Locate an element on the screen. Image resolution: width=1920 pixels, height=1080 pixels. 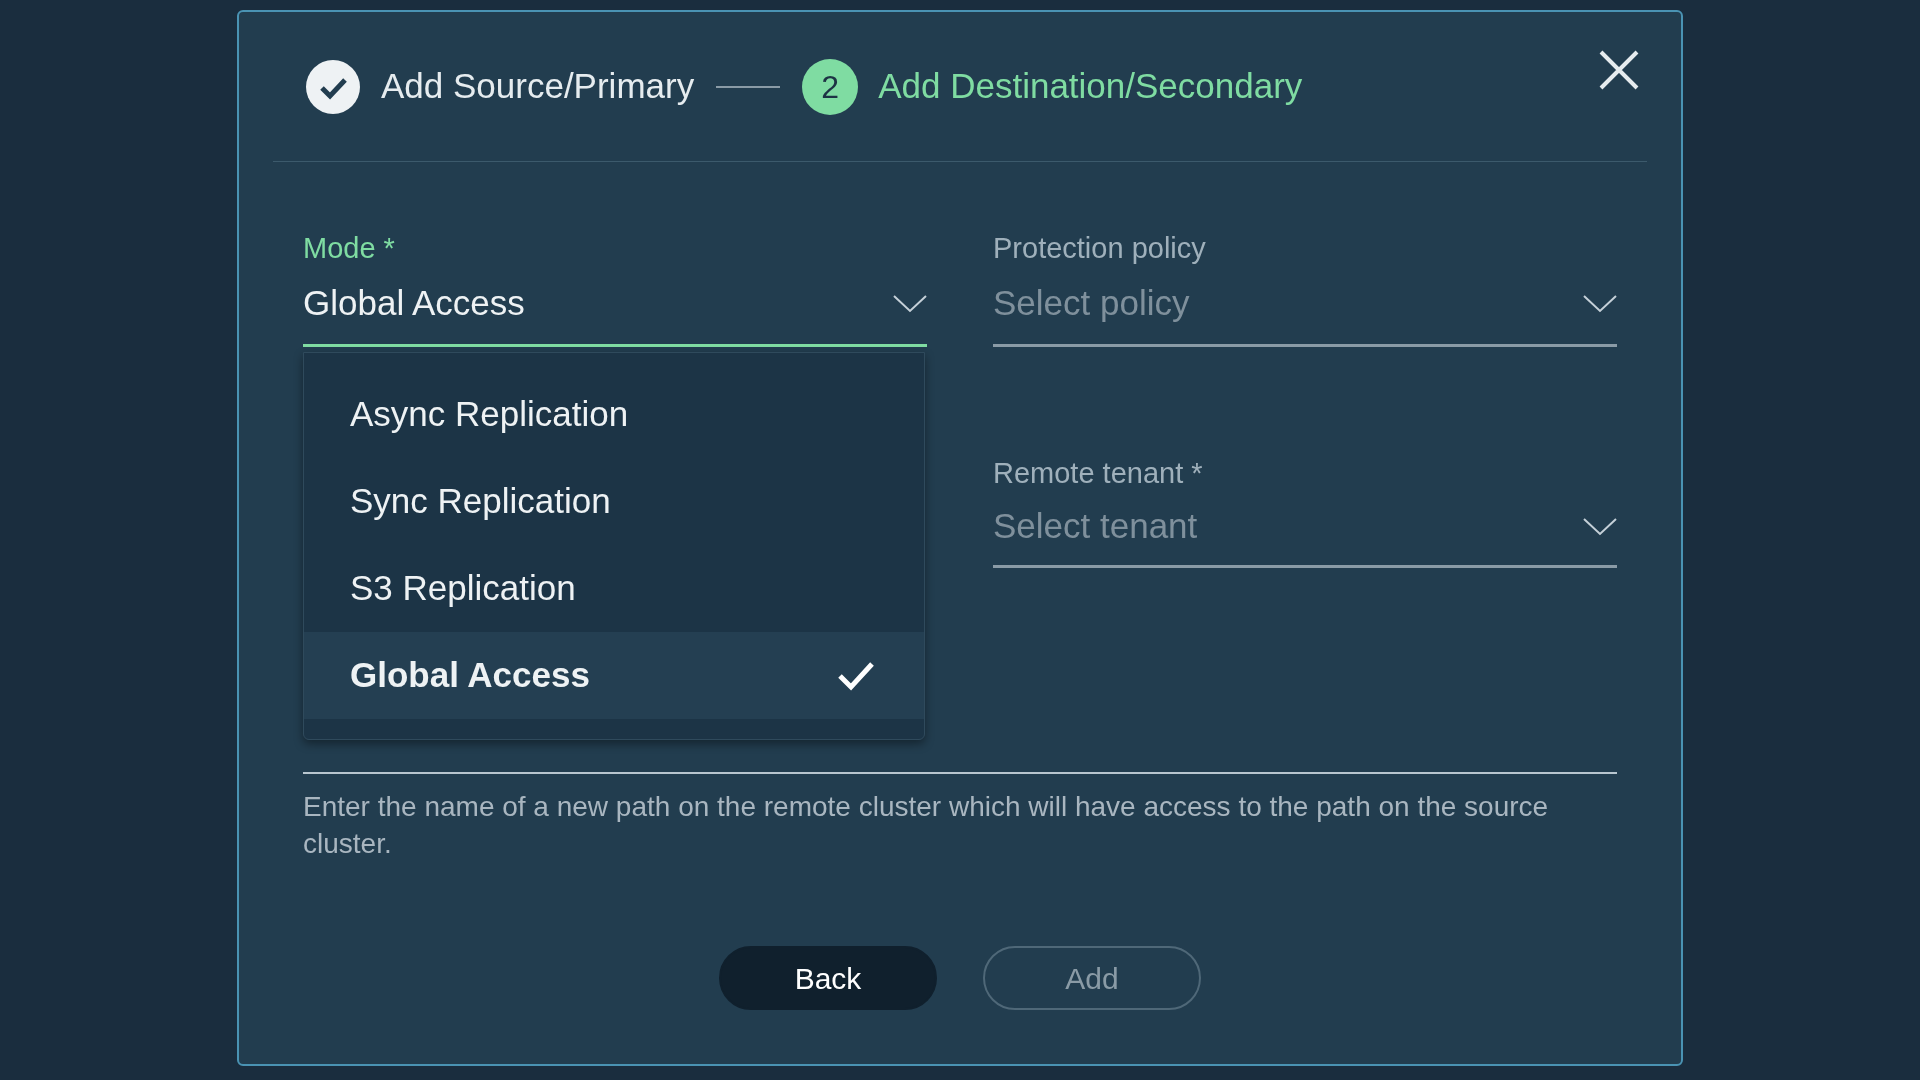
dropdown-option: Async Replication is located at coordinates (614, 414).